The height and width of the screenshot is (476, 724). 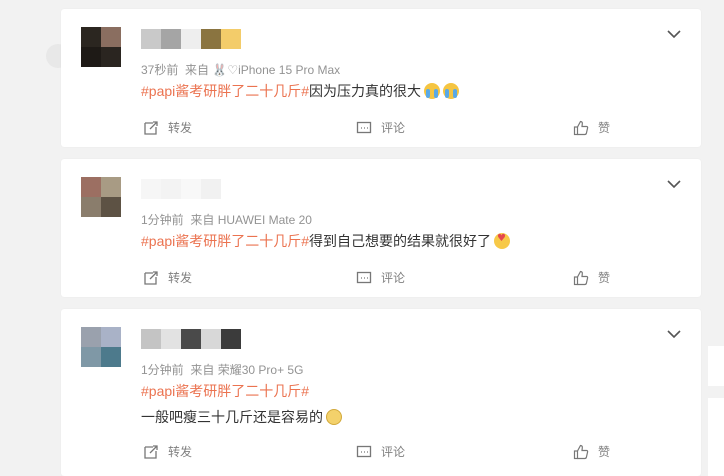 What do you see at coordinates (264, 220) in the screenshot?
I see `post-device: HUAWEI Mate 20` at bounding box center [264, 220].